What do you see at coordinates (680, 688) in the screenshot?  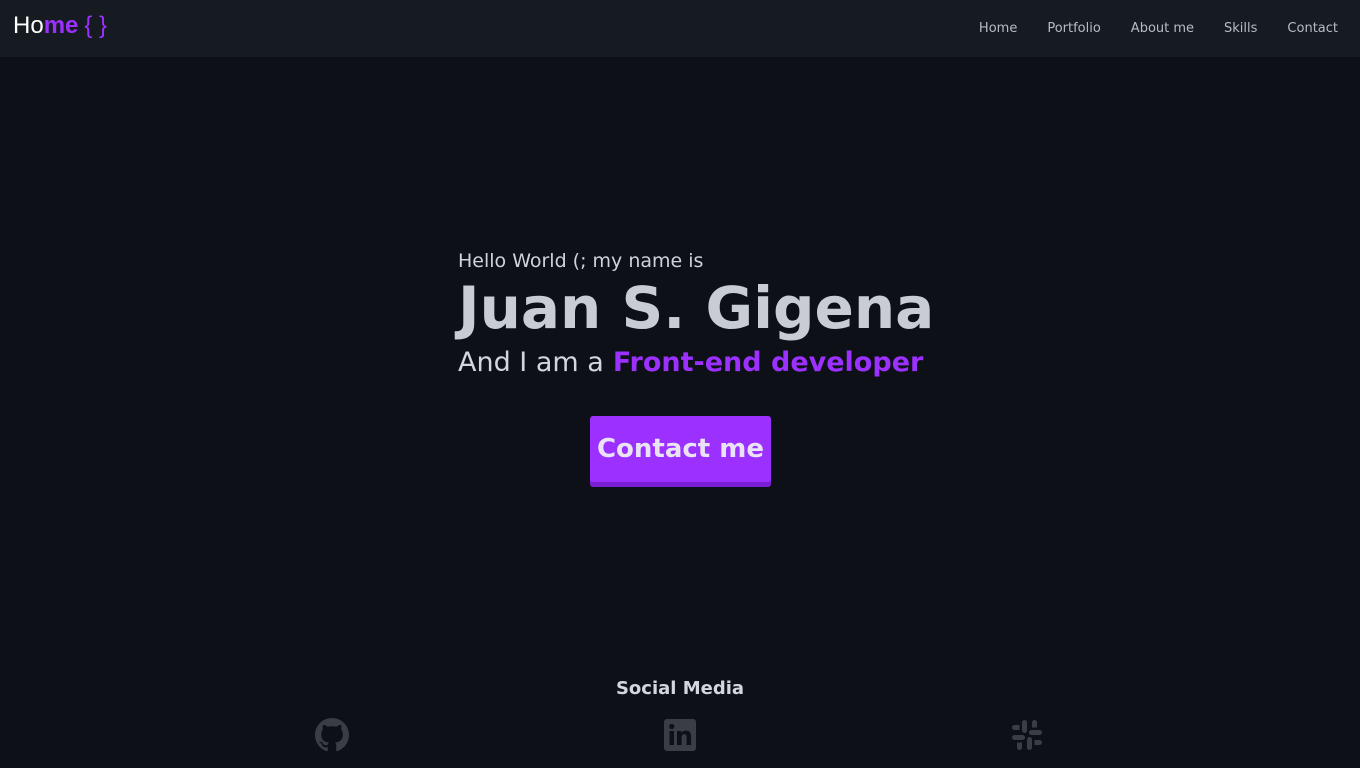 I see `social-media-title: Social Media` at bounding box center [680, 688].